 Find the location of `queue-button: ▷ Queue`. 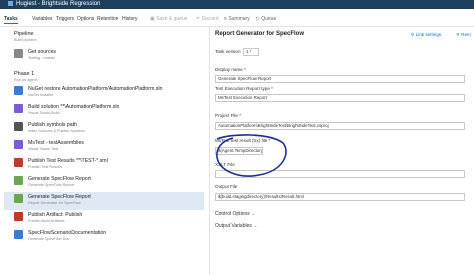

queue-button: ▷ Queue is located at coordinates (266, 19).